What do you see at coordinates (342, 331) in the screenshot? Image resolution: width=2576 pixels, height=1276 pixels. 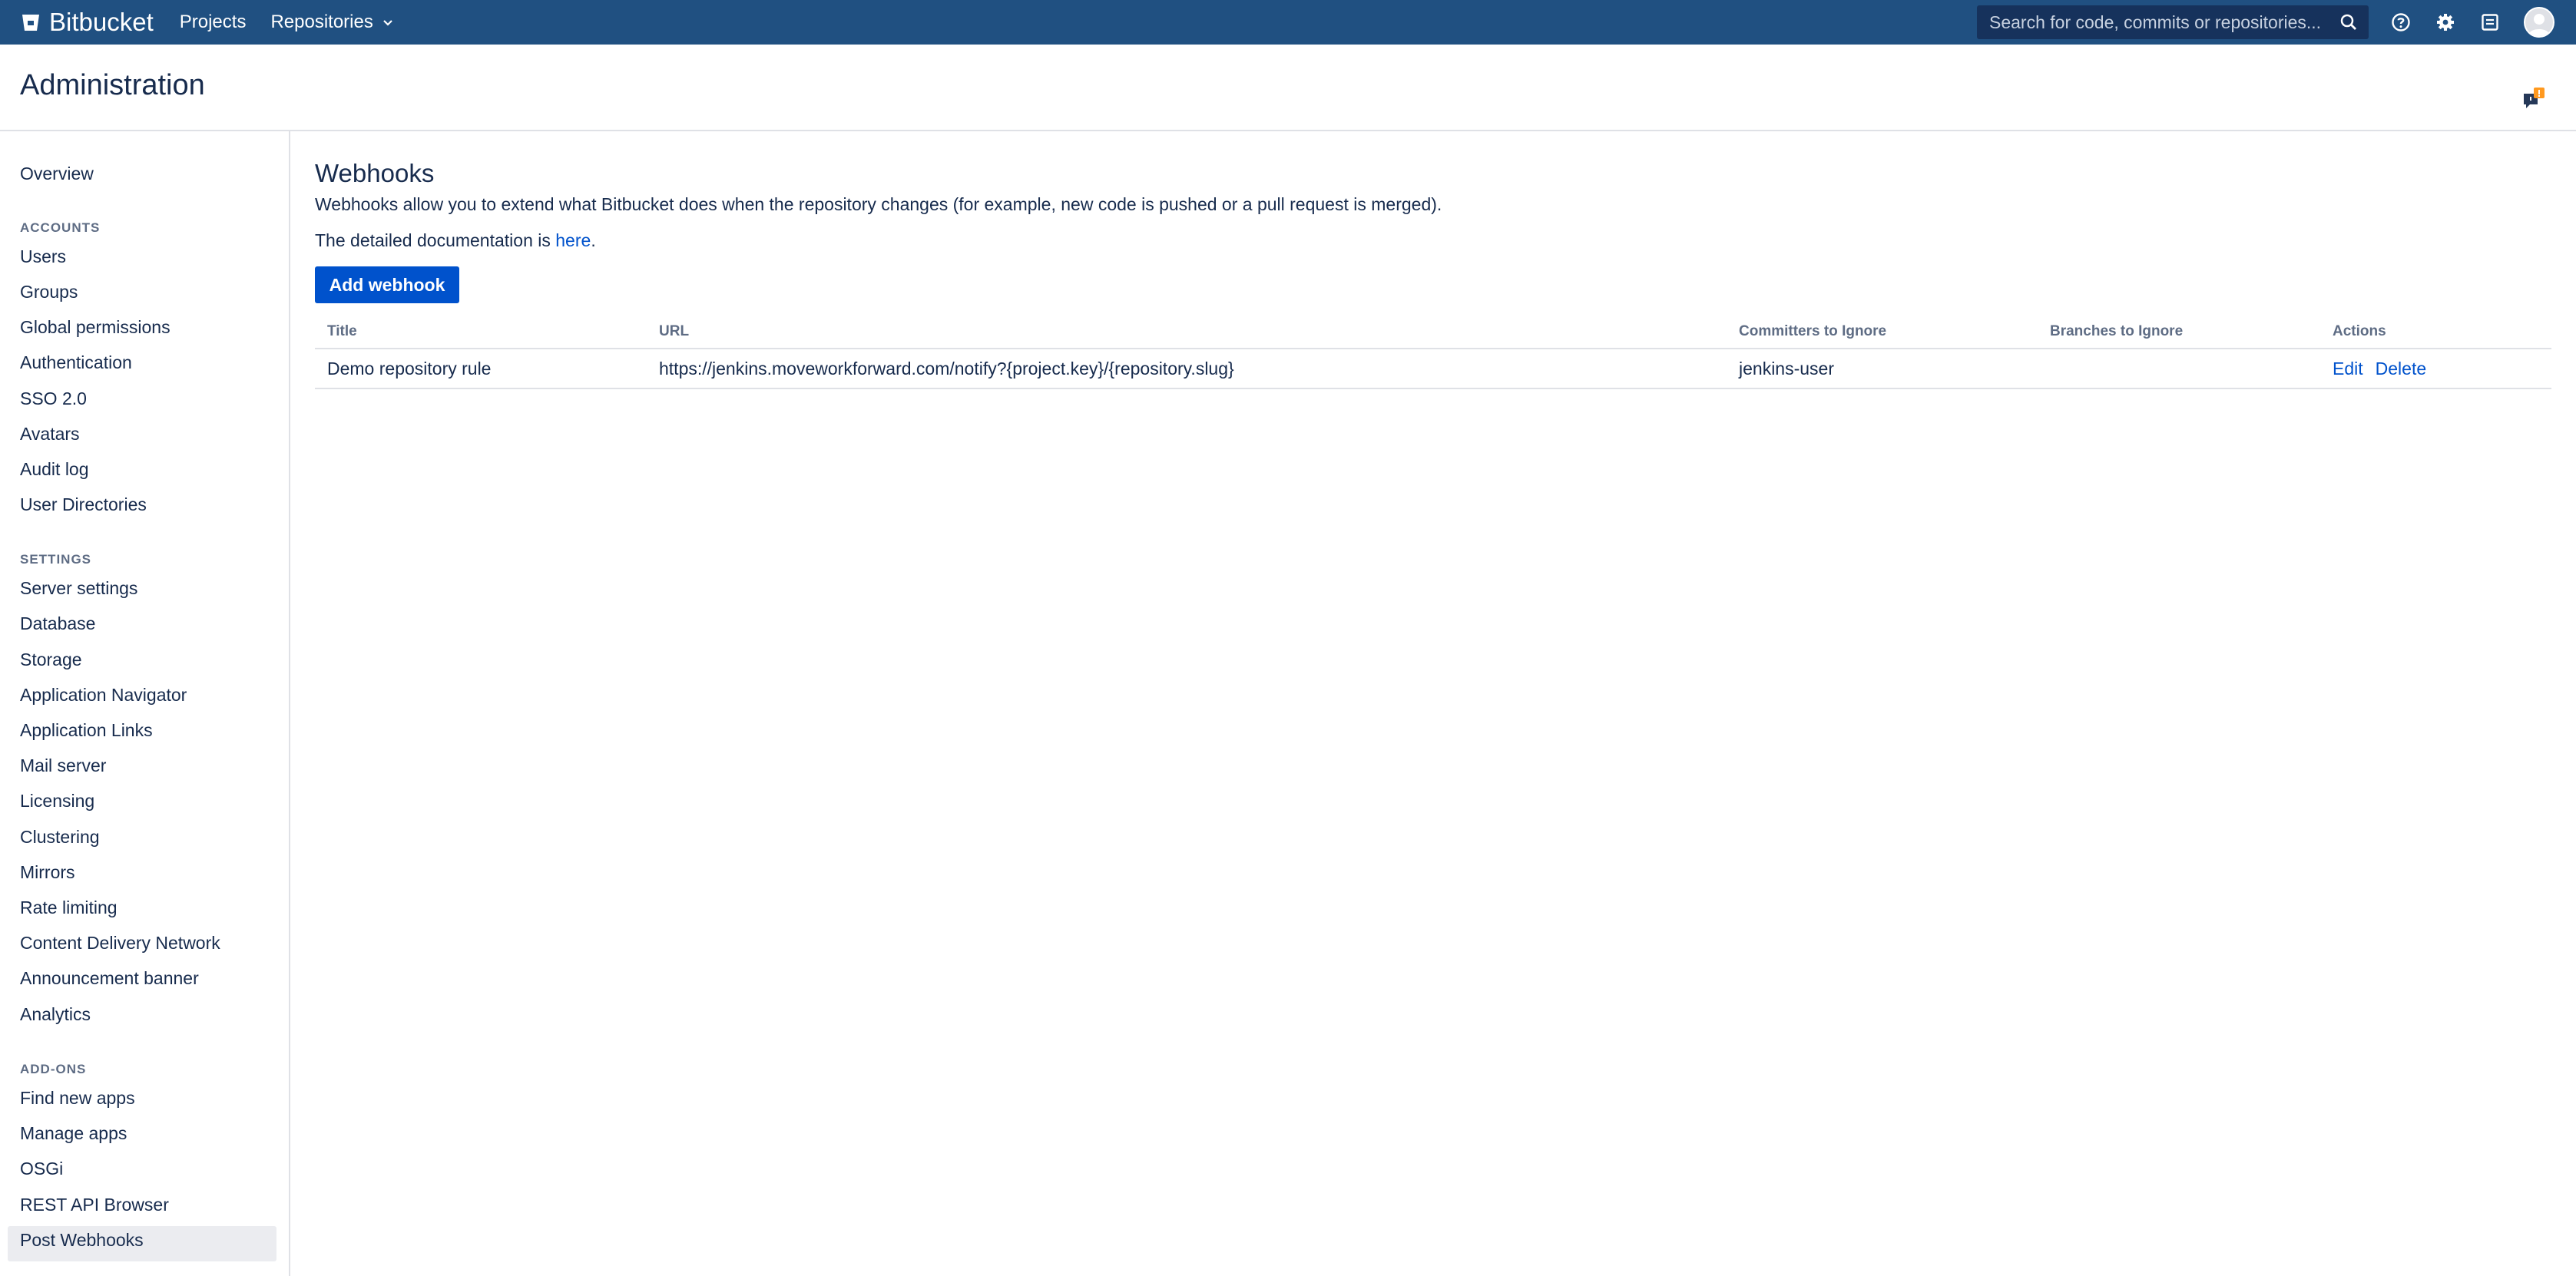 I see `column-header-title: Title` at bounding box center [342, 331].